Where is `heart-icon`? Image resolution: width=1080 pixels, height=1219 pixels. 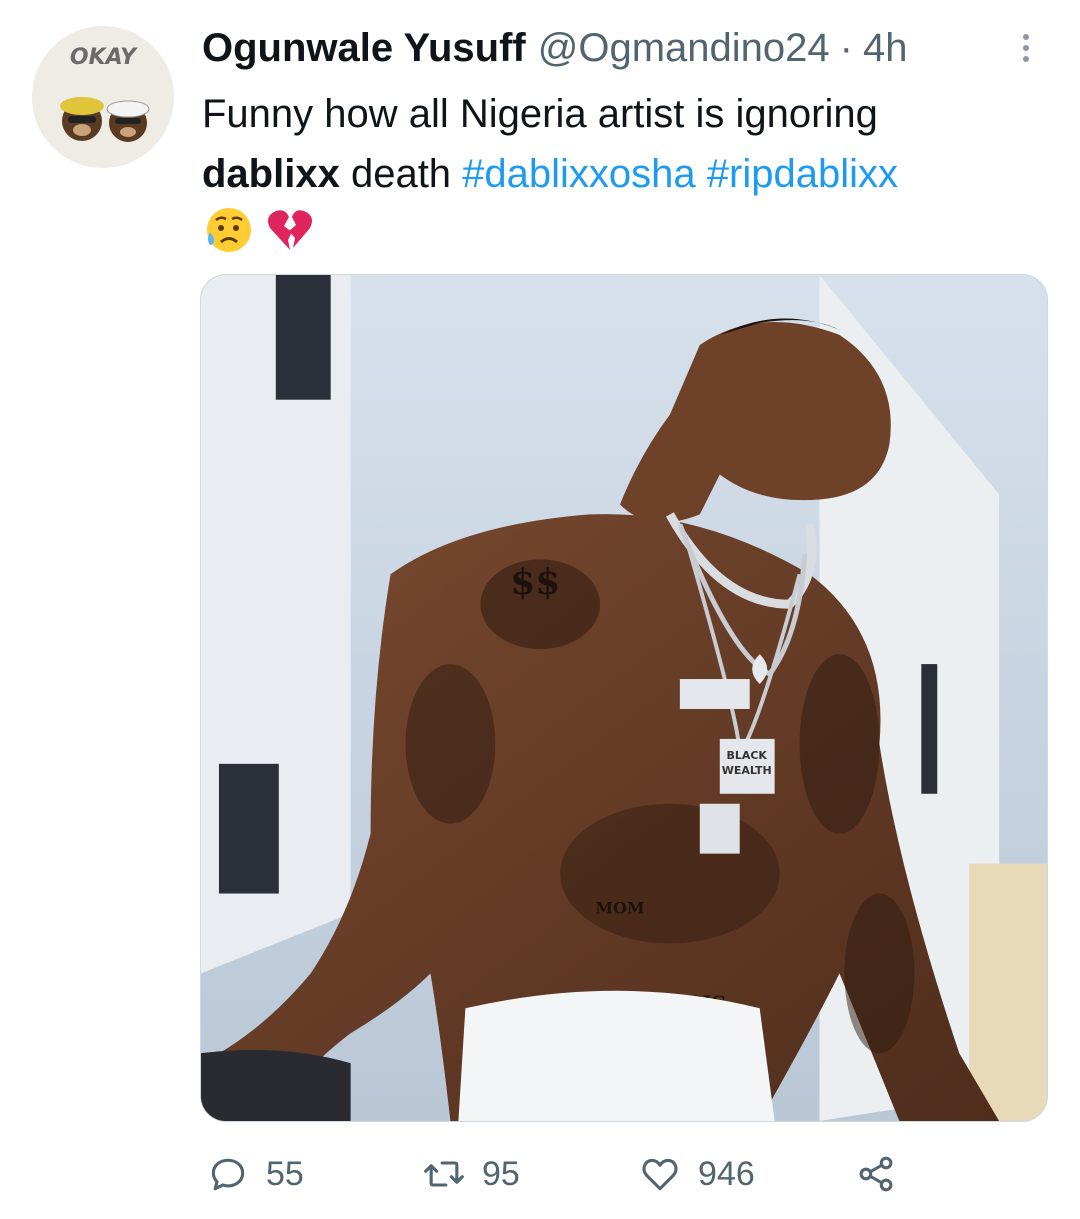 heart-icon is located at coordinates (660, 1174).